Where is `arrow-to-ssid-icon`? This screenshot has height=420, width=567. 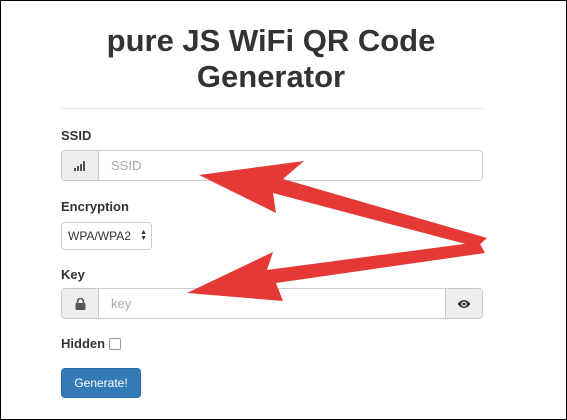
arrow-to-ssid-icon is located at coordinates (343, 204).